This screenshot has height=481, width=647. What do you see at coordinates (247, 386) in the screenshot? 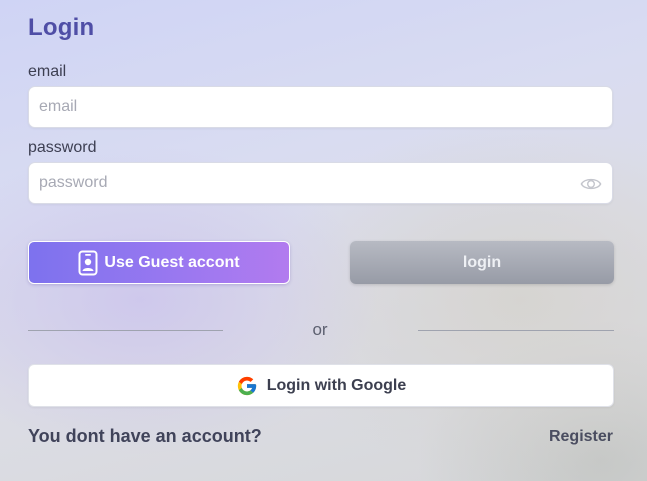
I see `google-logo-icon` at bounding box center [247, 386].